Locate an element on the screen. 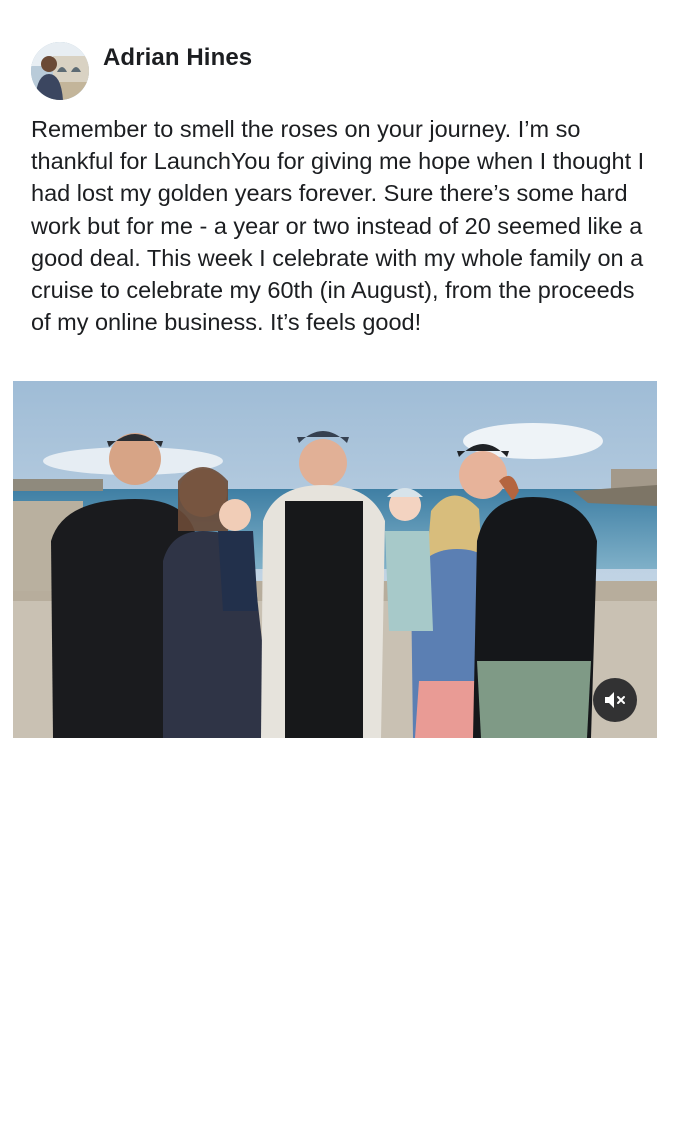 This screenshot has width=692, height=1124. speaker-muted-icon is located at coordinates (615, 700).